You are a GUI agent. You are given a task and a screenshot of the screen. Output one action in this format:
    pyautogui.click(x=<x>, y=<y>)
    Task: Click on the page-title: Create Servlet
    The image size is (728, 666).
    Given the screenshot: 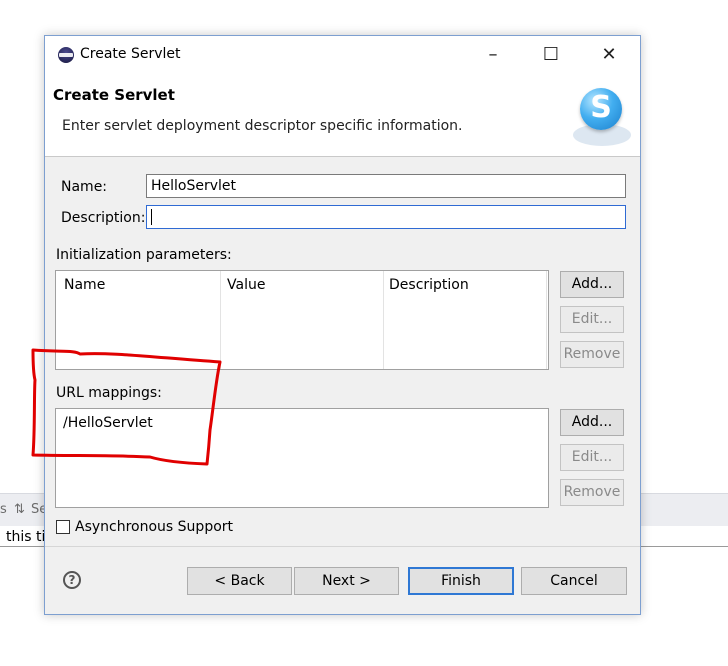 What is the action you would take?
    pyautogui.click(x=114, y=95)
    